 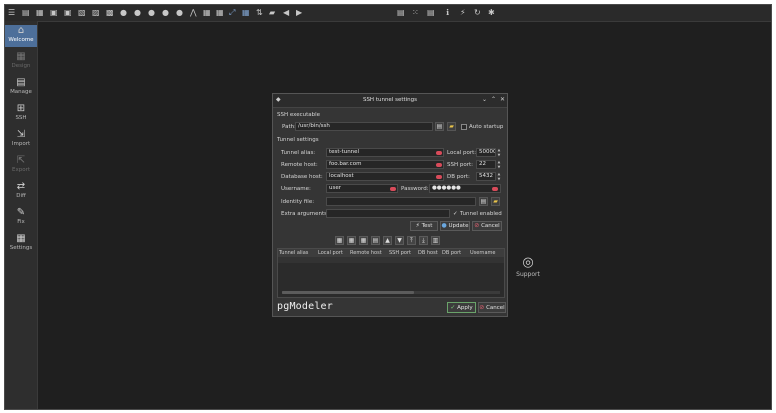 I want to click on sidebar-item-ssh: ⊞ SSH, so click(x=21, y=114).